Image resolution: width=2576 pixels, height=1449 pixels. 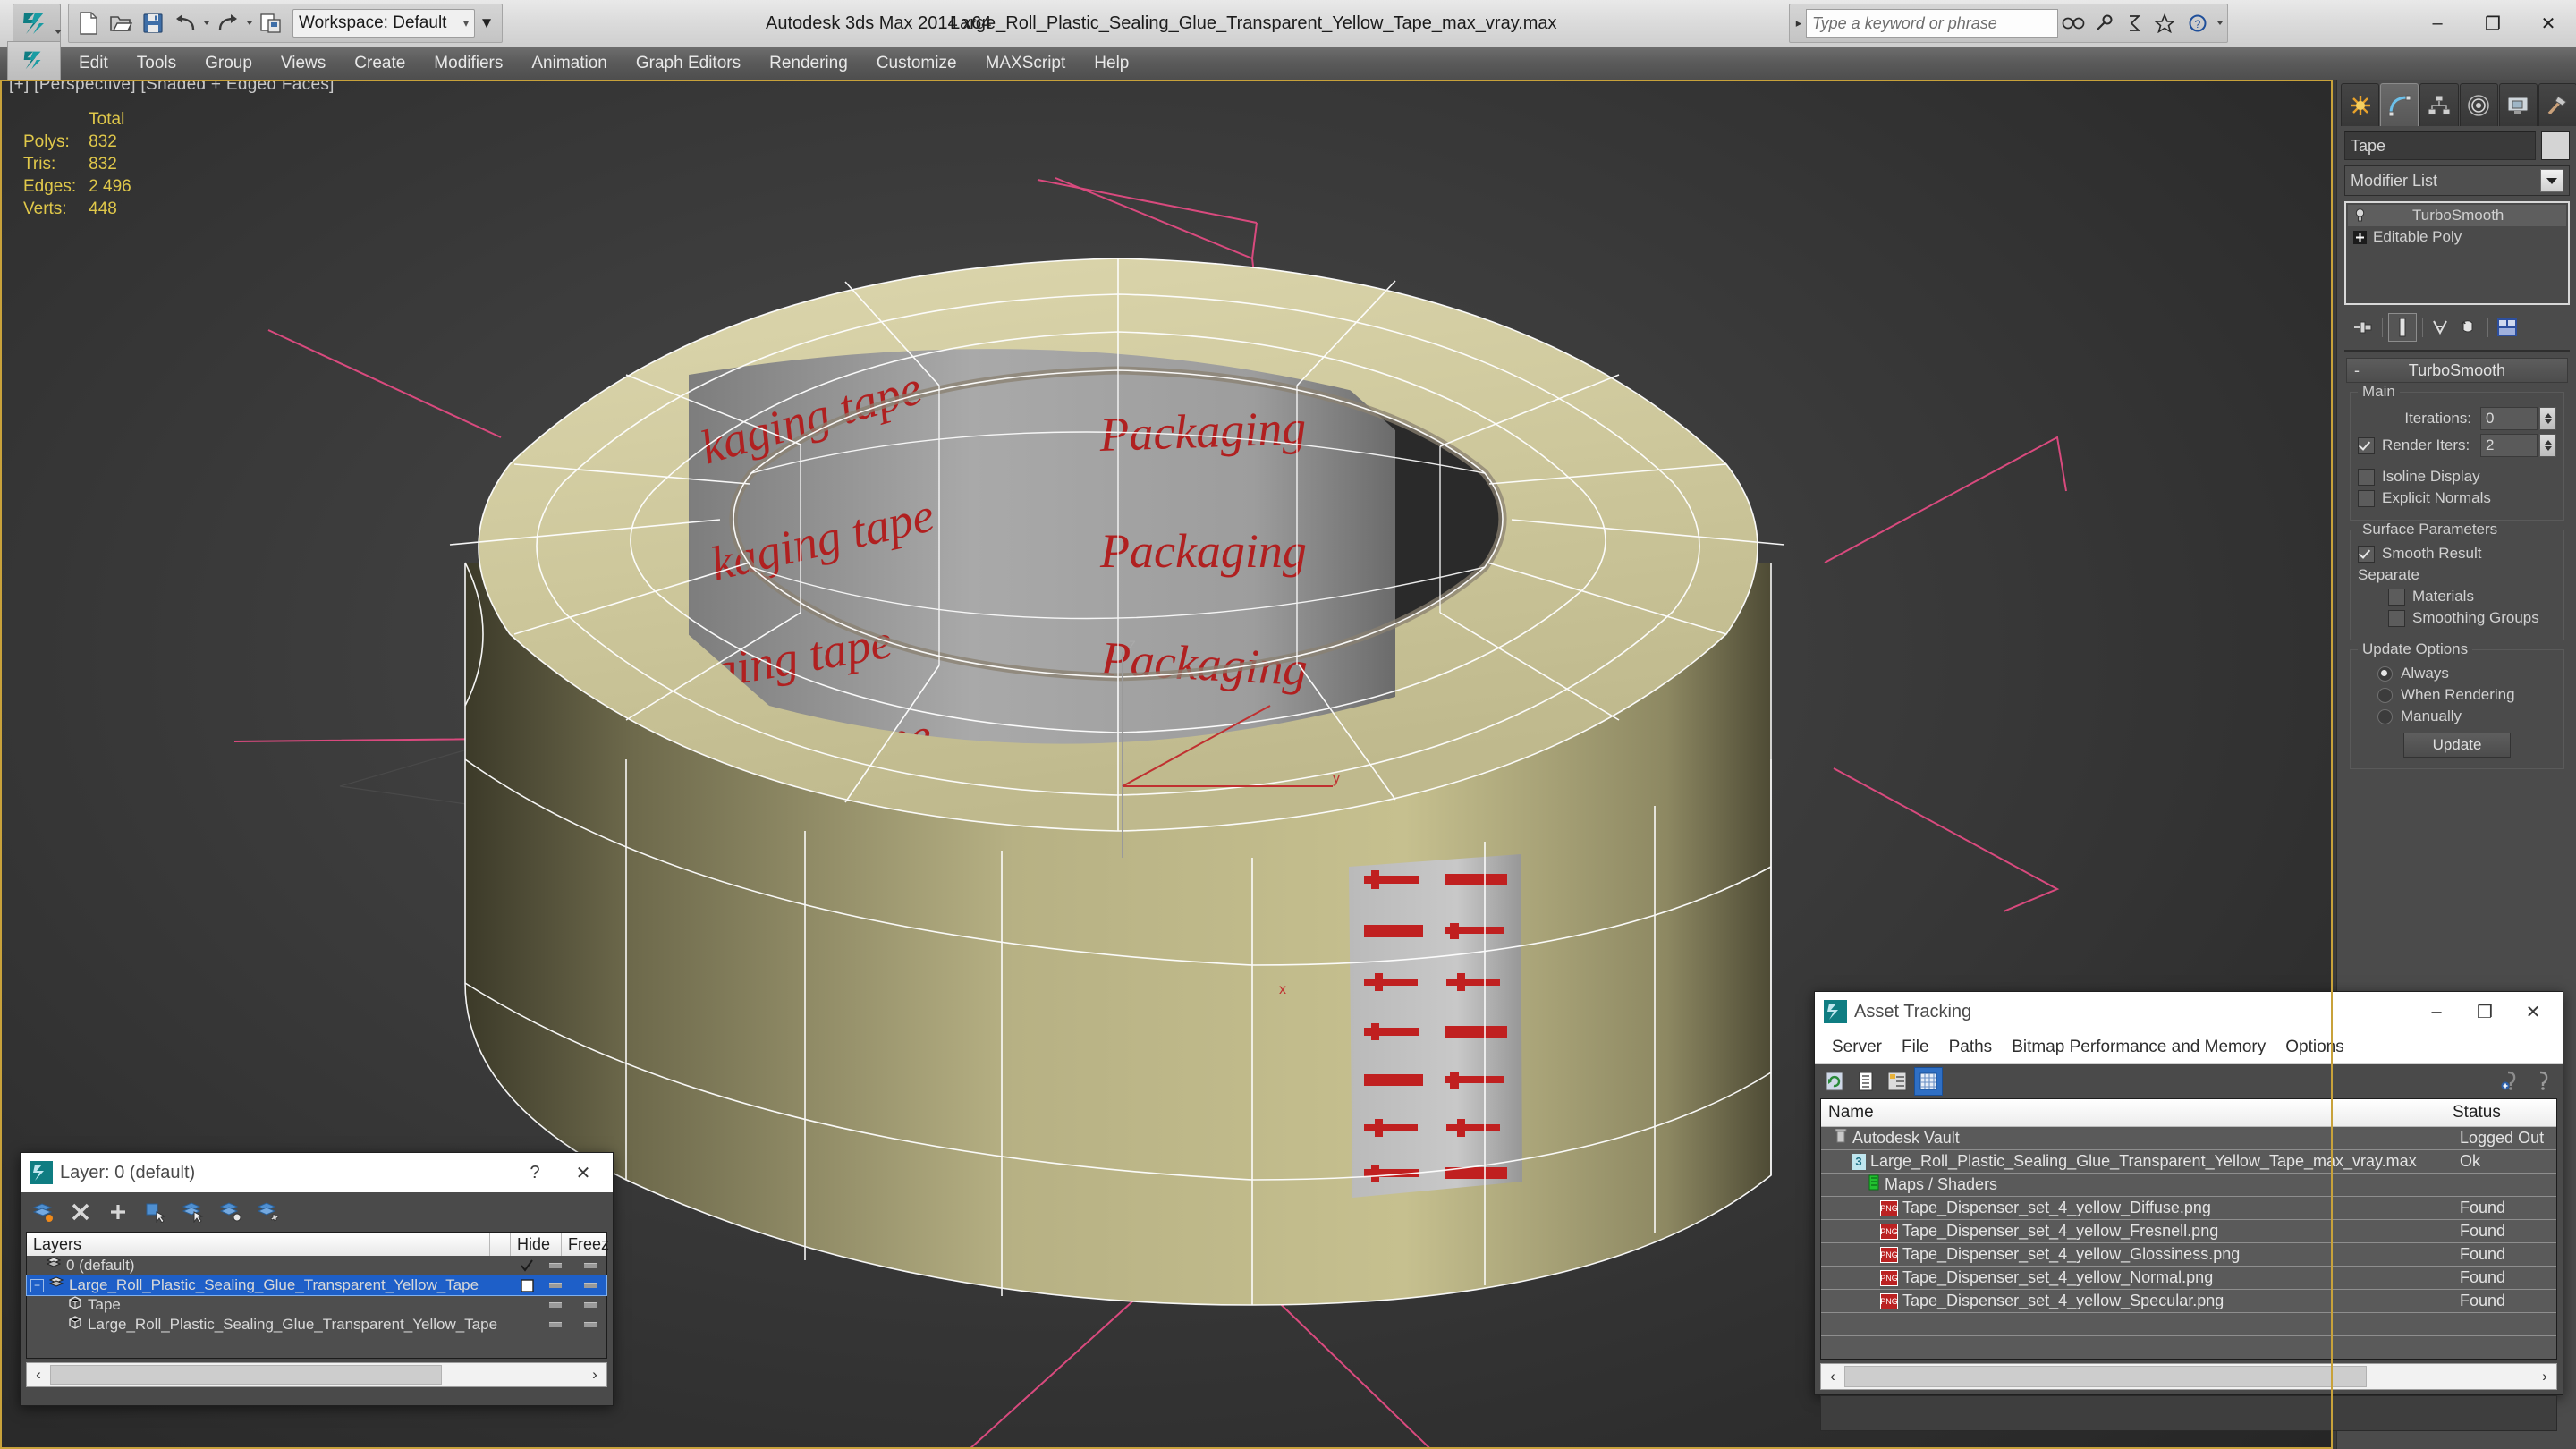 What do you see at coordinates (2533, 1011) in the screenshot?
I see `asset-tracking-close: ✕` at bounding box center [2533, 1011].